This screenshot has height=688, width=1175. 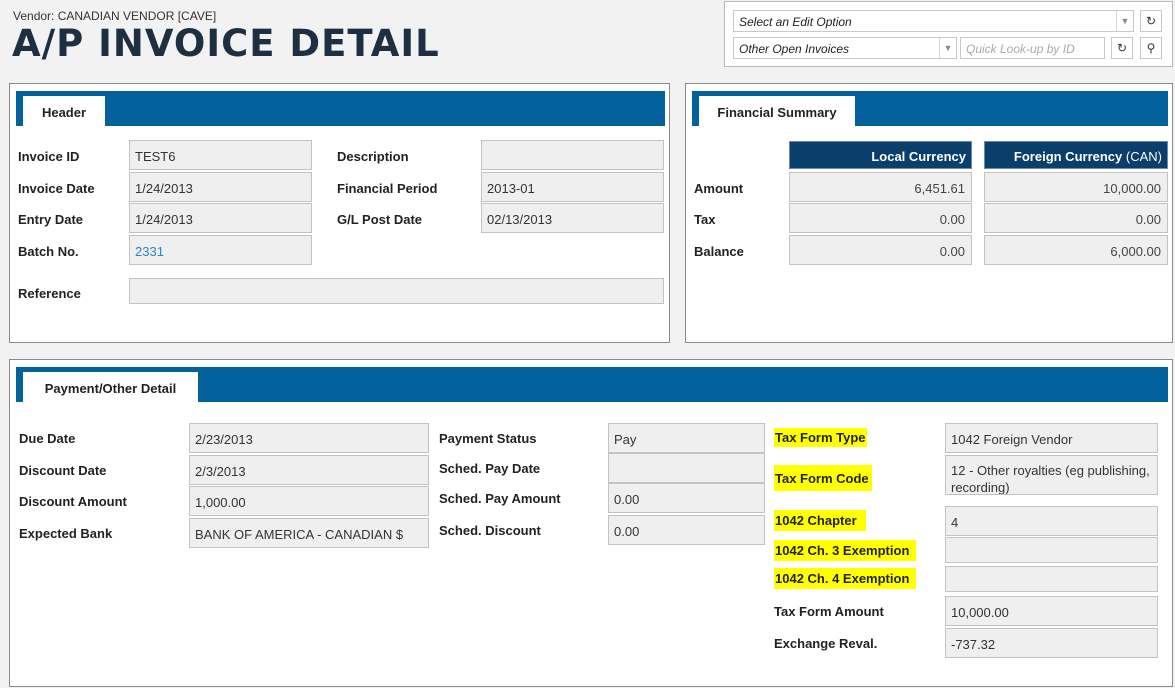 I want to click on due-date-field: 2/23/2013, so click(x=309, y=438).